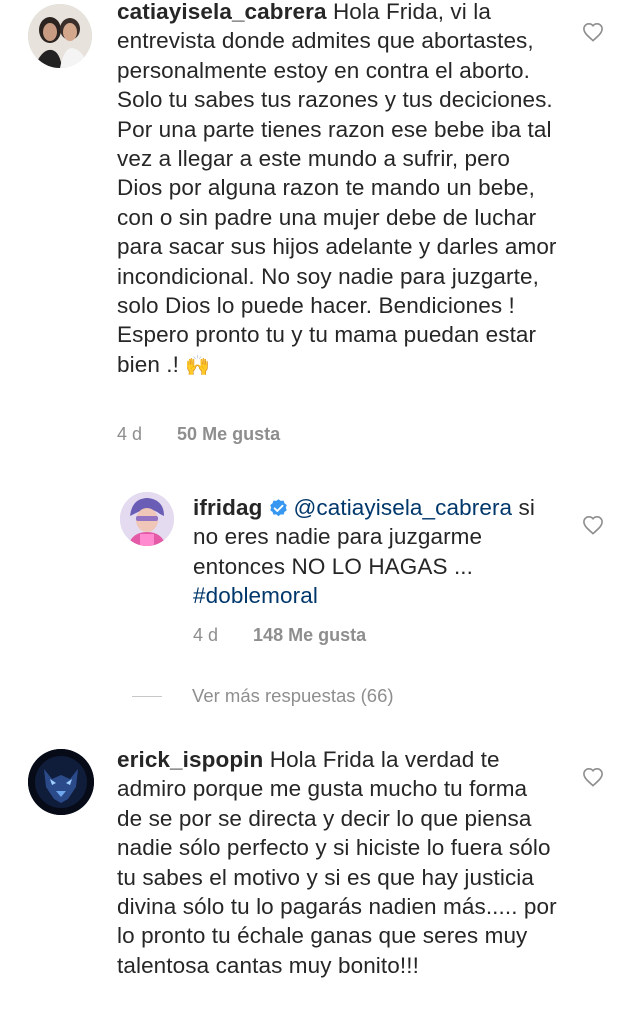  I want to click on reply-likes: 148 Me gusta, so click(309, 635).